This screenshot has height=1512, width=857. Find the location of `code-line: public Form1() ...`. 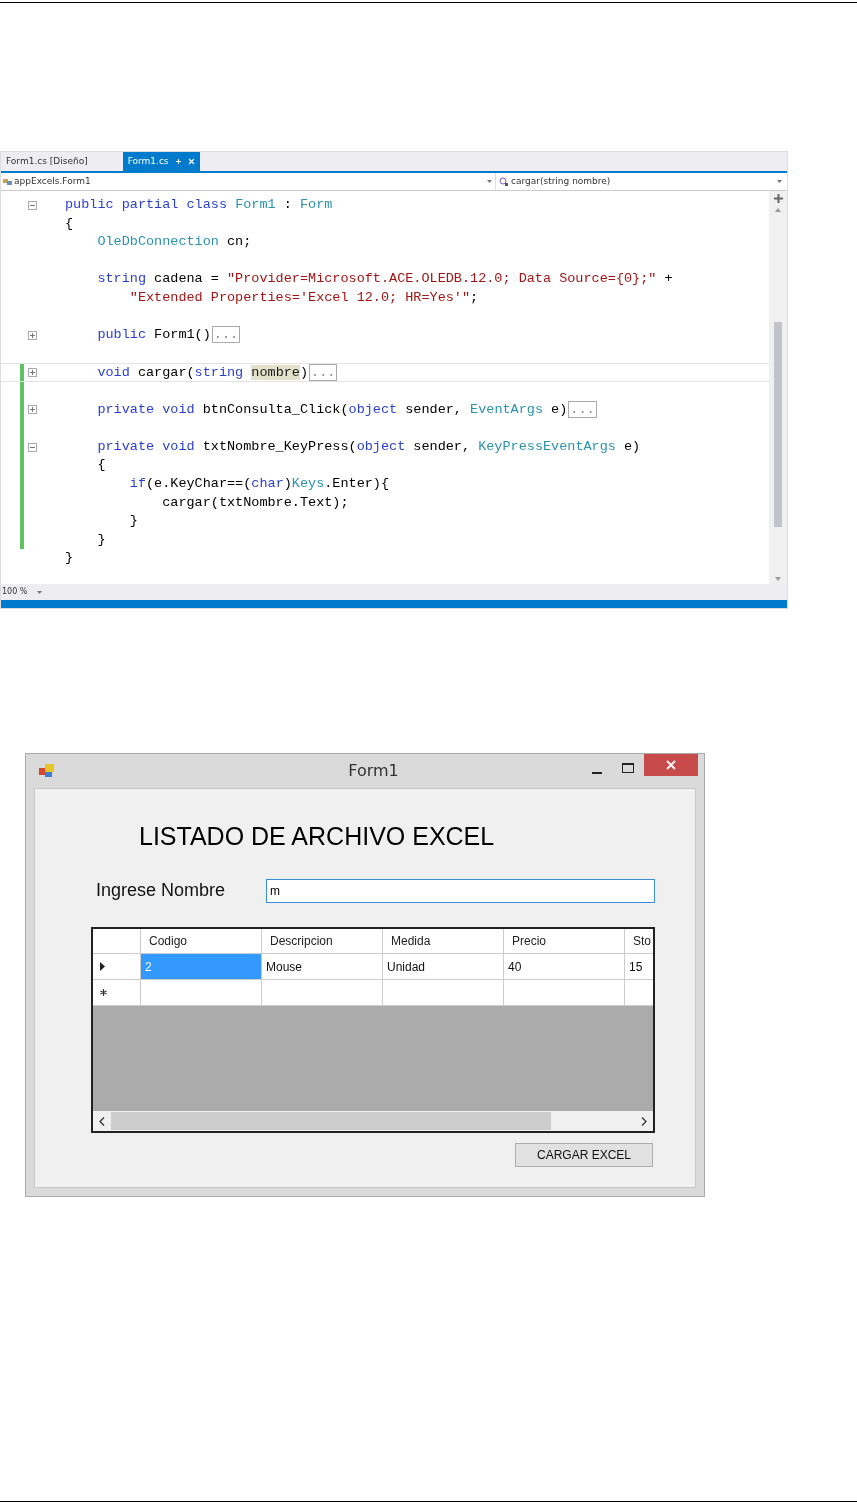

code-line: public Form1() ... is located at coordinates (169, 335).